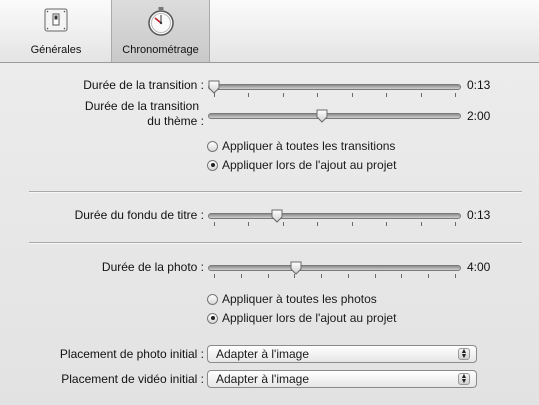 The width and height of the screenshot is (539, 405). I want to click on transition-duration-slider, so click(334, 90).